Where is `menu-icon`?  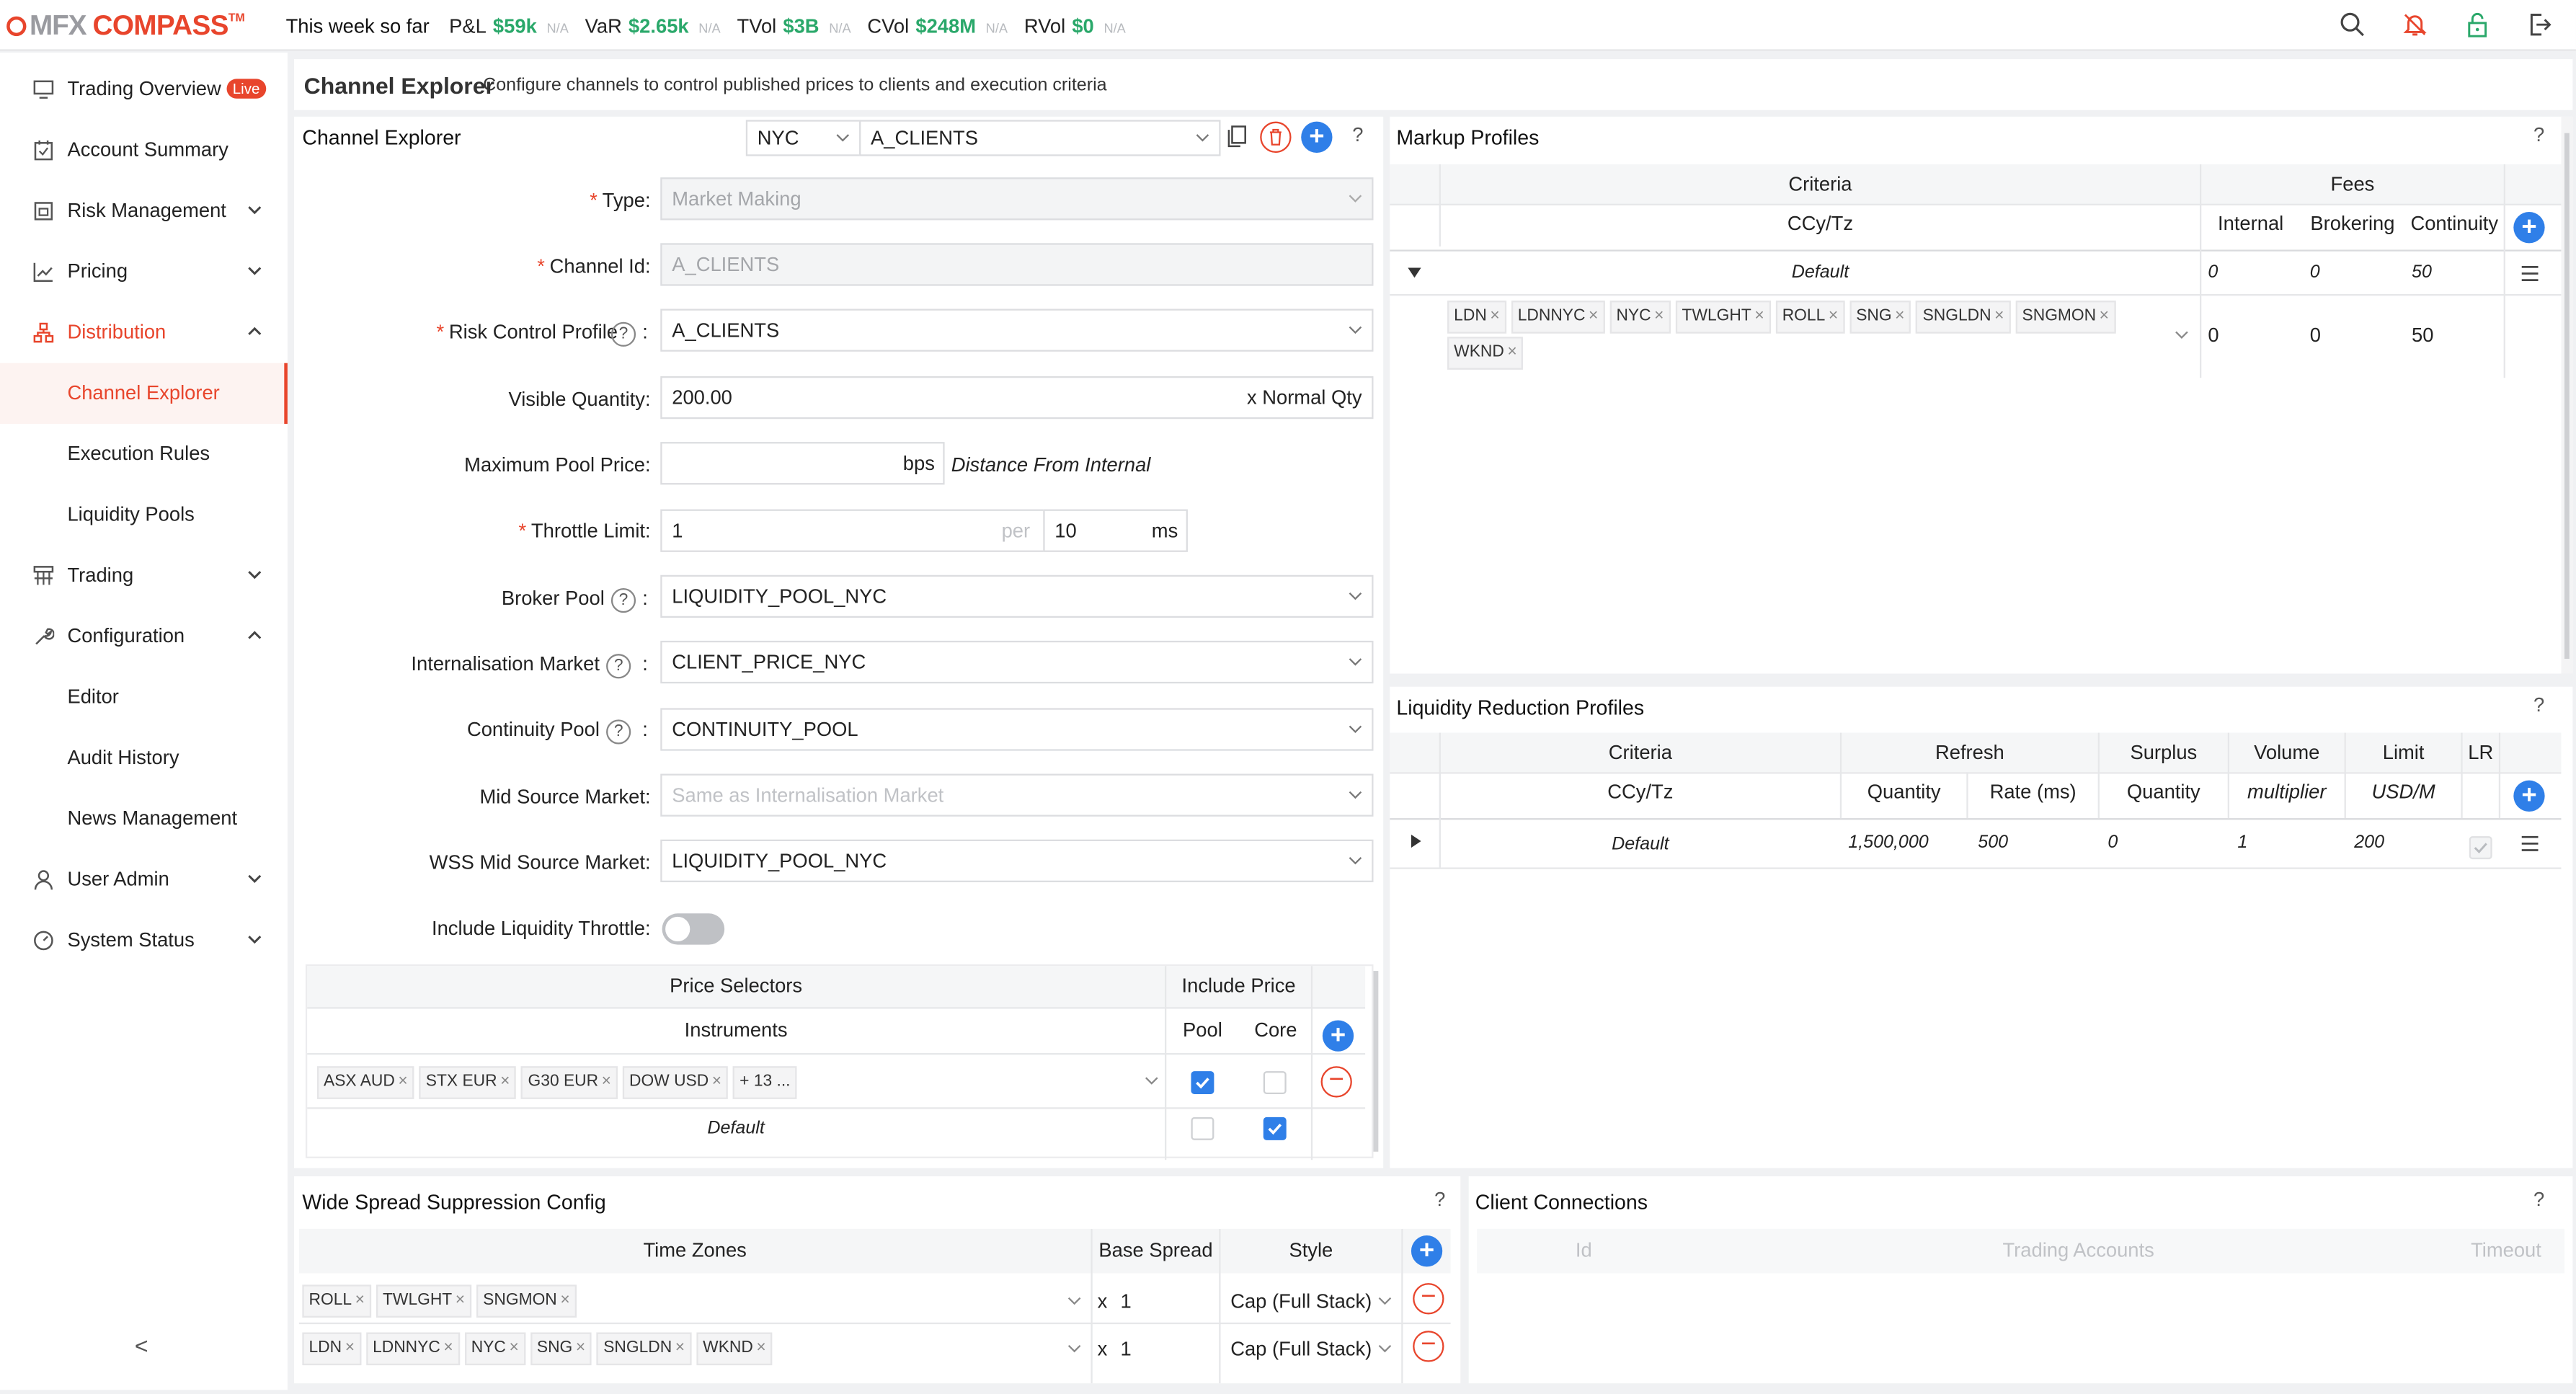 menu-icon is located at coordinates (2529, 844).